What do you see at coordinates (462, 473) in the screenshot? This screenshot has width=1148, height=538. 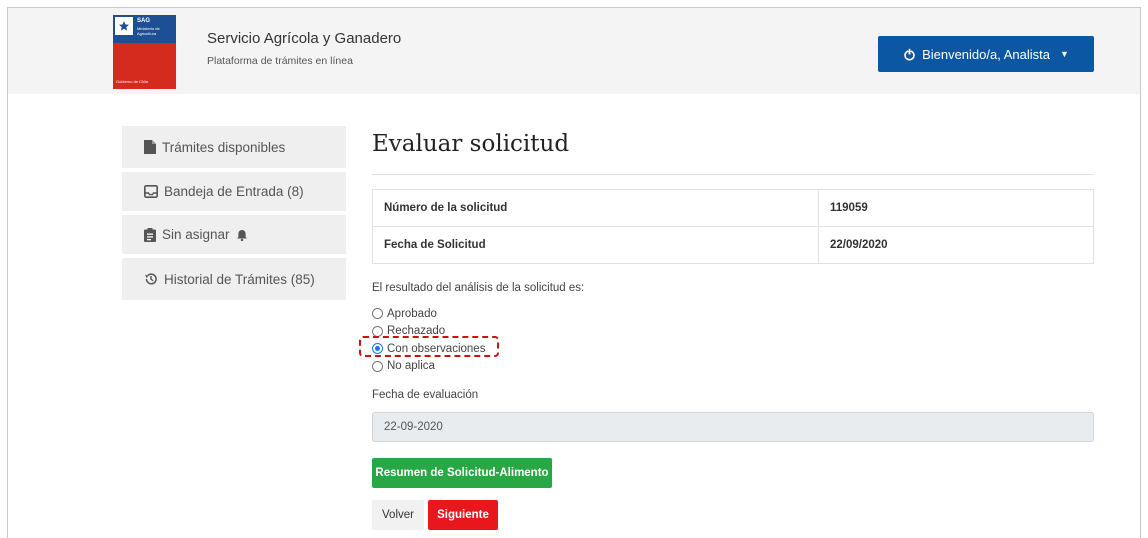 I see `request-summary-button: Resumen de Solicitud-Alimento` at bounding box center [462, 473].